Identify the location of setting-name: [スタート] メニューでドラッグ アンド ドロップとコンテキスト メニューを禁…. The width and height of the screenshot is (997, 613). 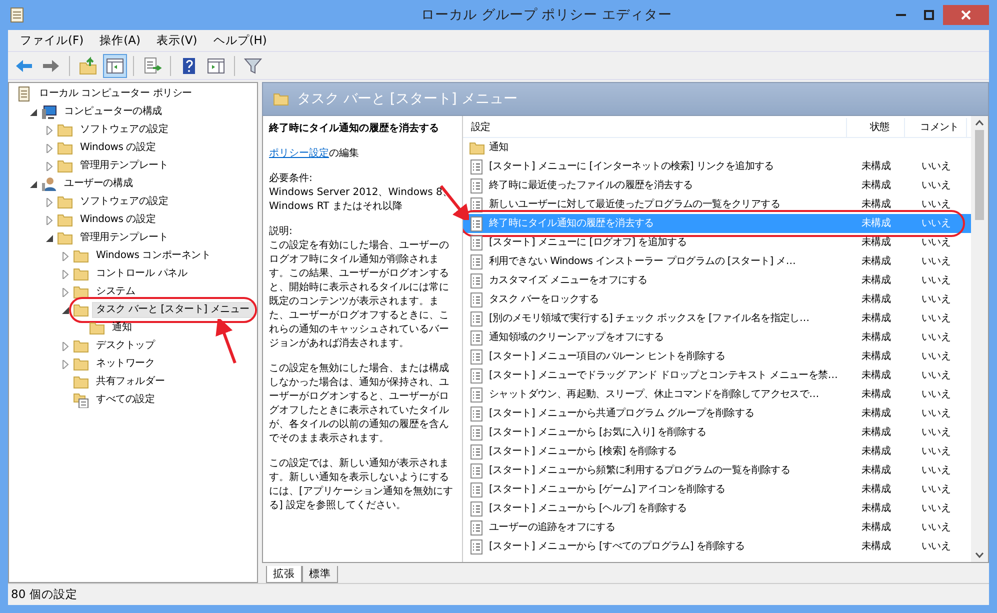
(663, 375).